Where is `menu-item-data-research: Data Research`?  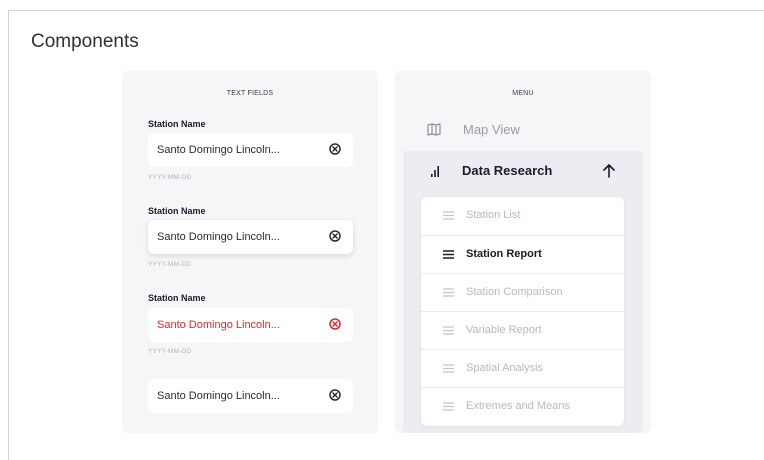
menu-item-data-research: Data Research is located at coordinates (523, 171).